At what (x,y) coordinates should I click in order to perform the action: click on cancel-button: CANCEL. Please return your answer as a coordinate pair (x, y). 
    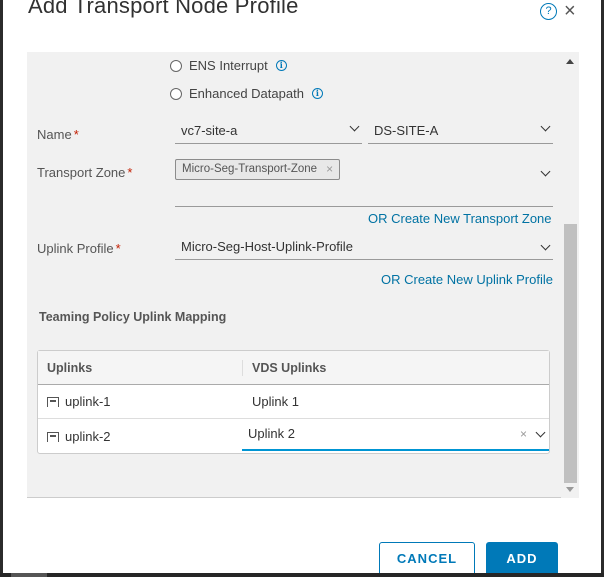
    Looking at the image, I should click on (427, 557).